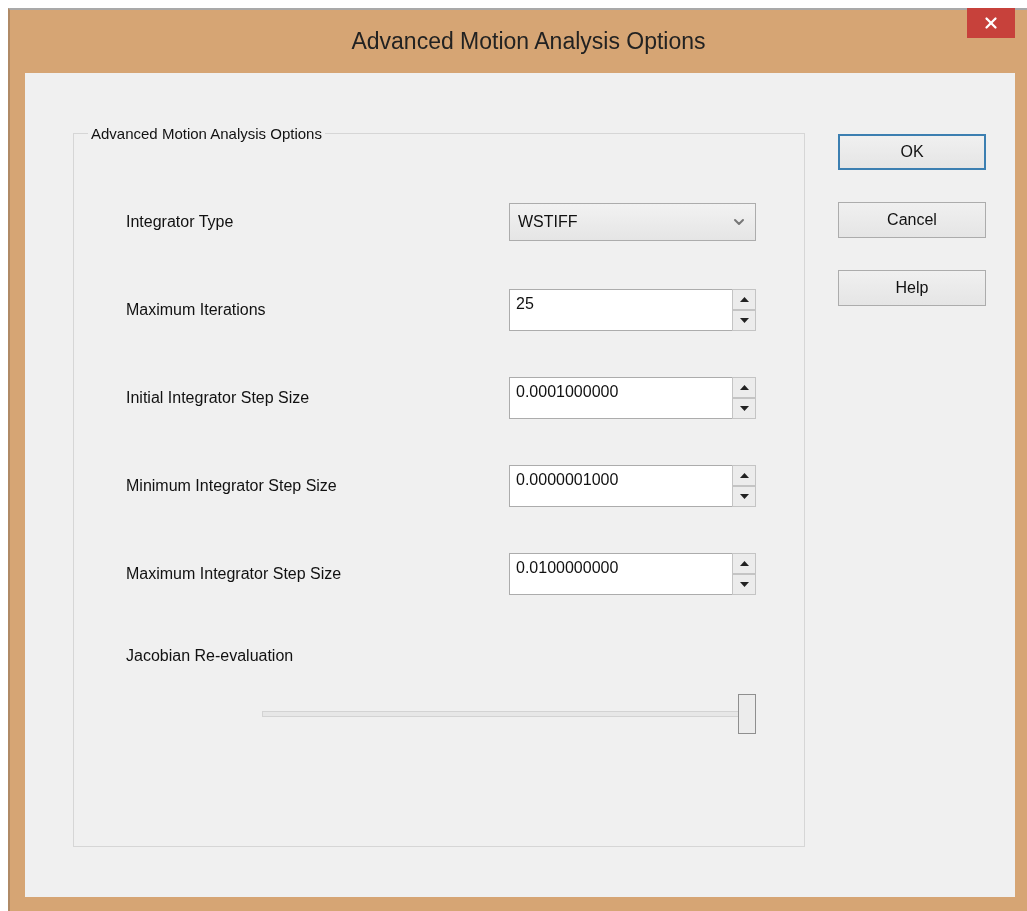  Describe the element at coordinates (180, 222) in the screenshot. I see `field-label: Integrator Type` at that location.